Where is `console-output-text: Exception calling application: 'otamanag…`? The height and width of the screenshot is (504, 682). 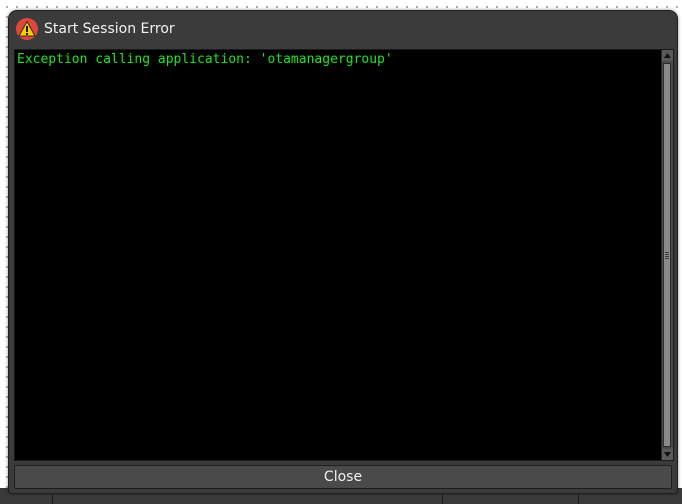
console-output-text: Exception calling application: 'otamanag… is located at coordinates (205, 59).